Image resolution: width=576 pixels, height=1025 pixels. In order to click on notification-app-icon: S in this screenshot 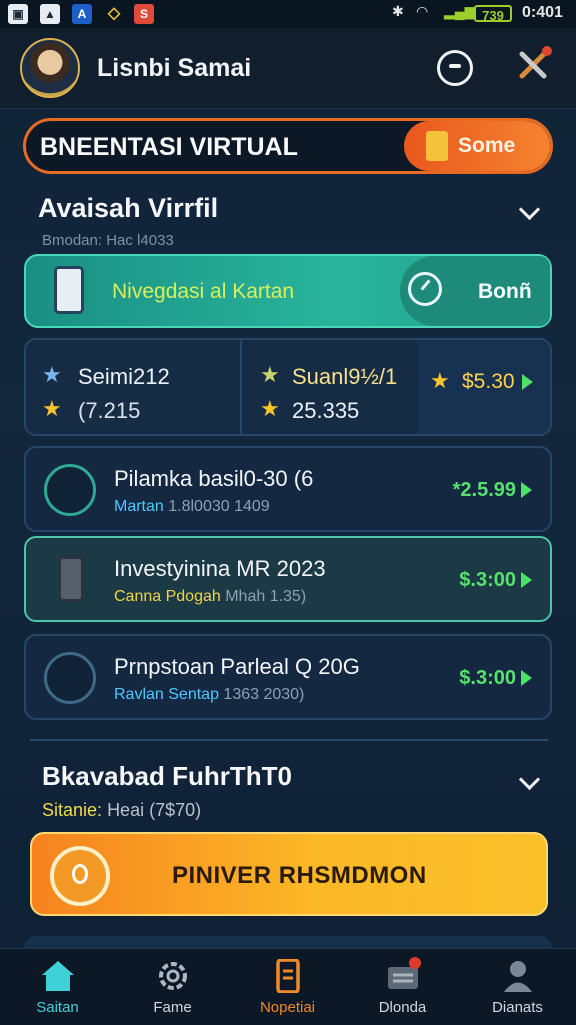, I will do `click(144, 14)`.